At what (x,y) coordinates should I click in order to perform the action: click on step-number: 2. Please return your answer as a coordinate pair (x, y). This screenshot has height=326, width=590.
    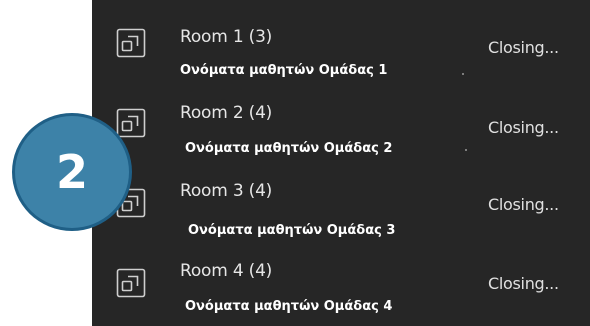
    Looking at the image, I should click on (71, 172).